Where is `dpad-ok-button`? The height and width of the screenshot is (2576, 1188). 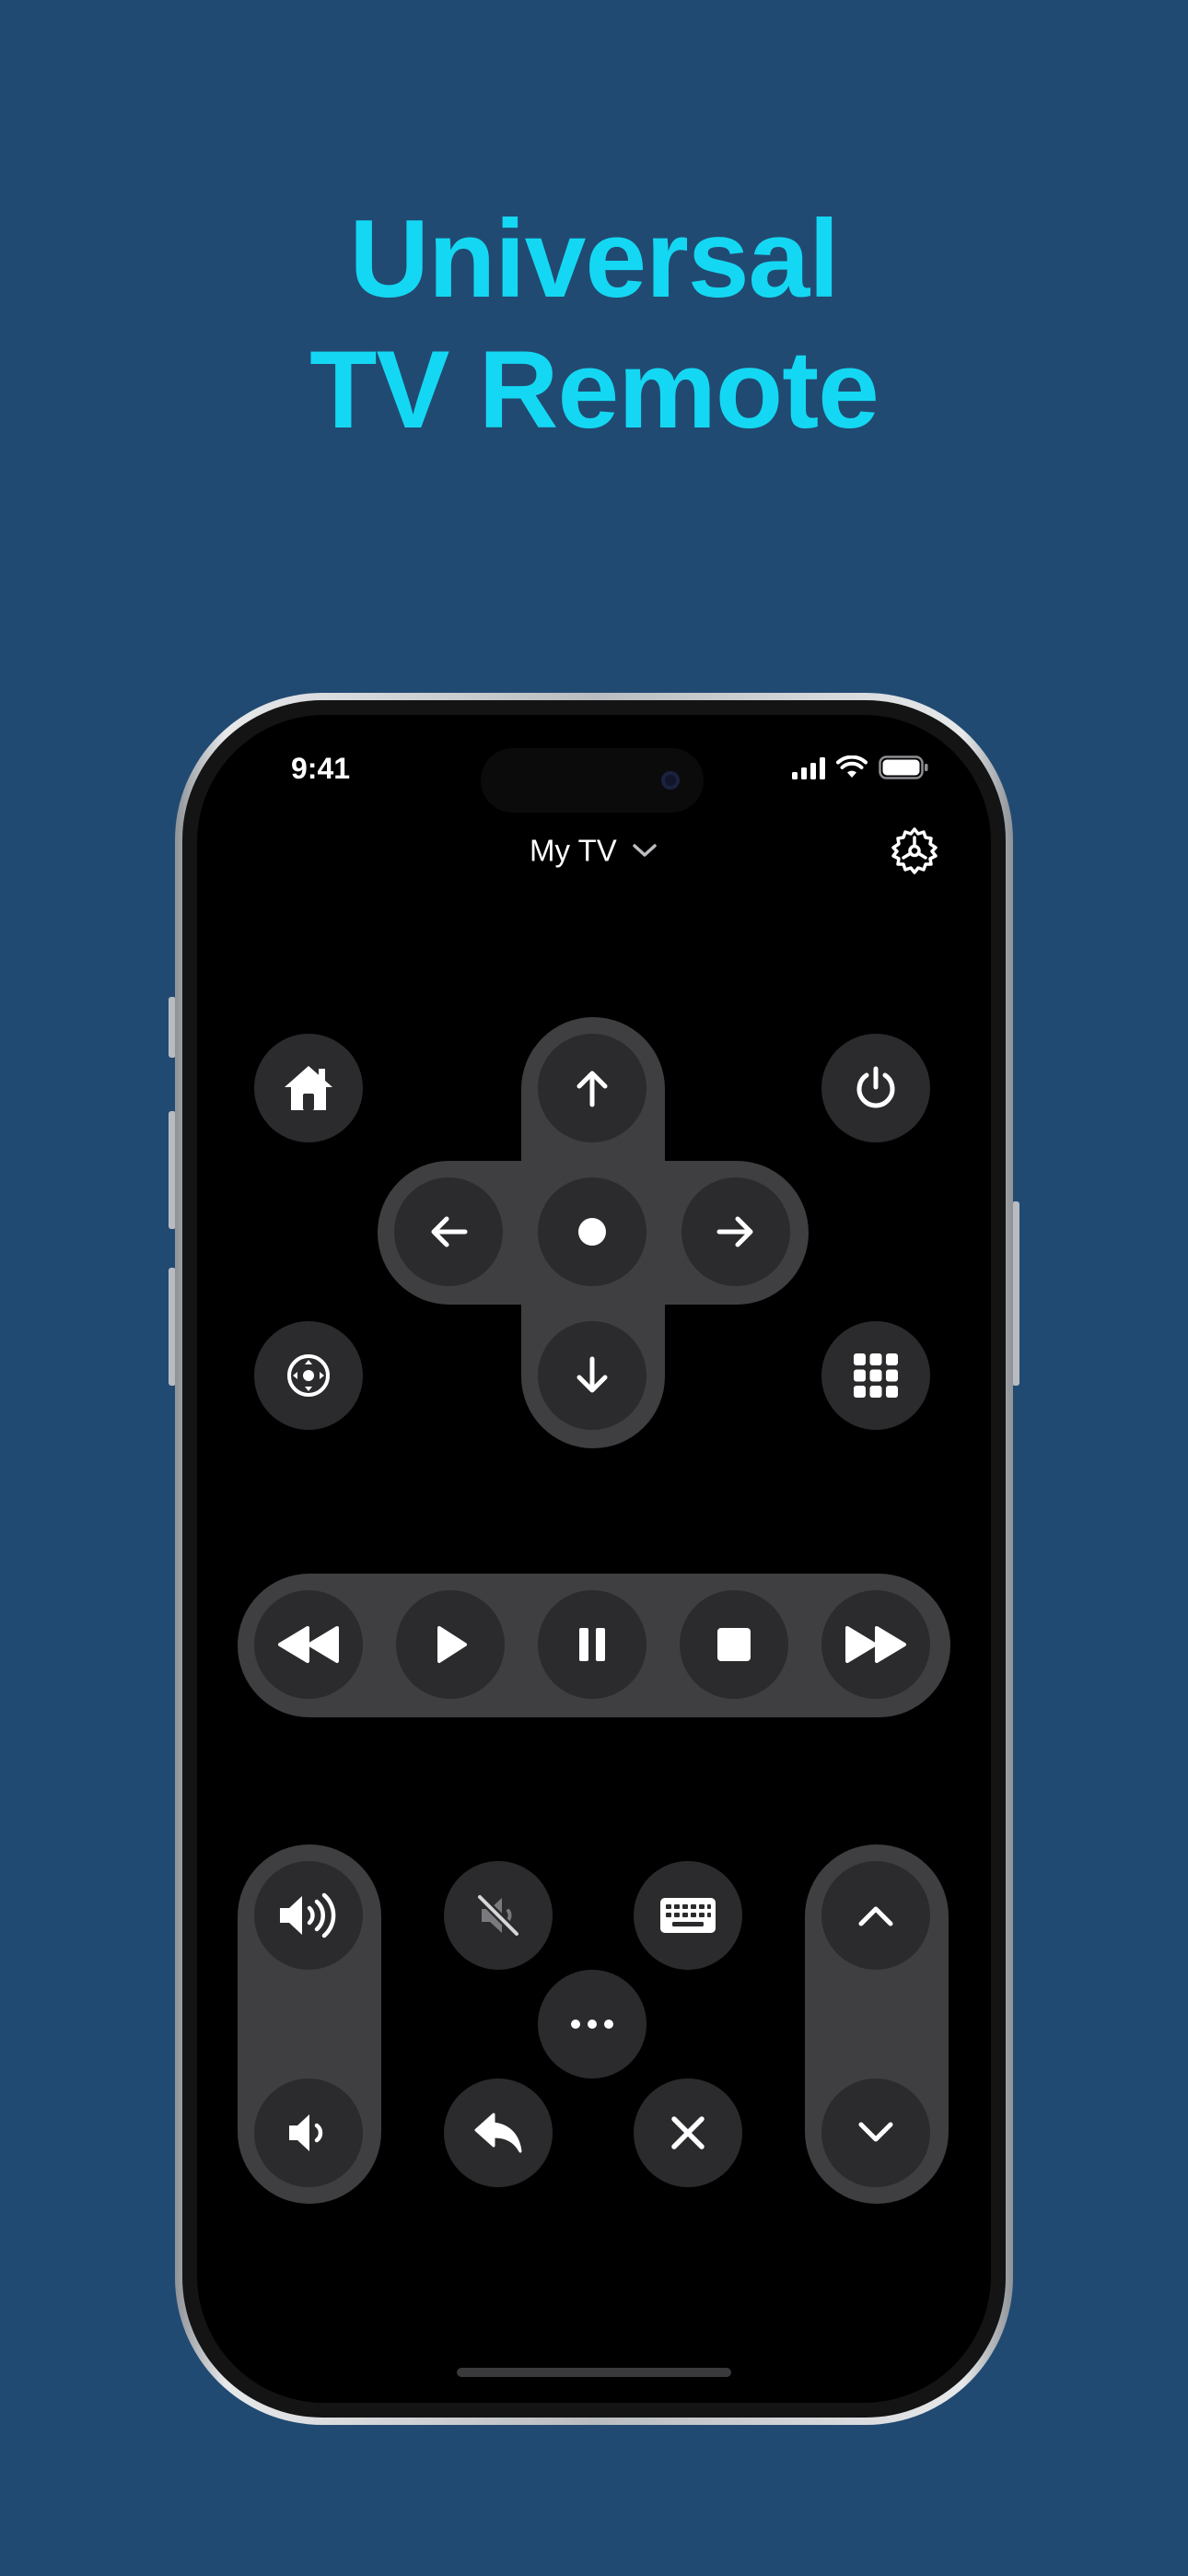
dpad-ok-button is located at coordinates (592, 1231).